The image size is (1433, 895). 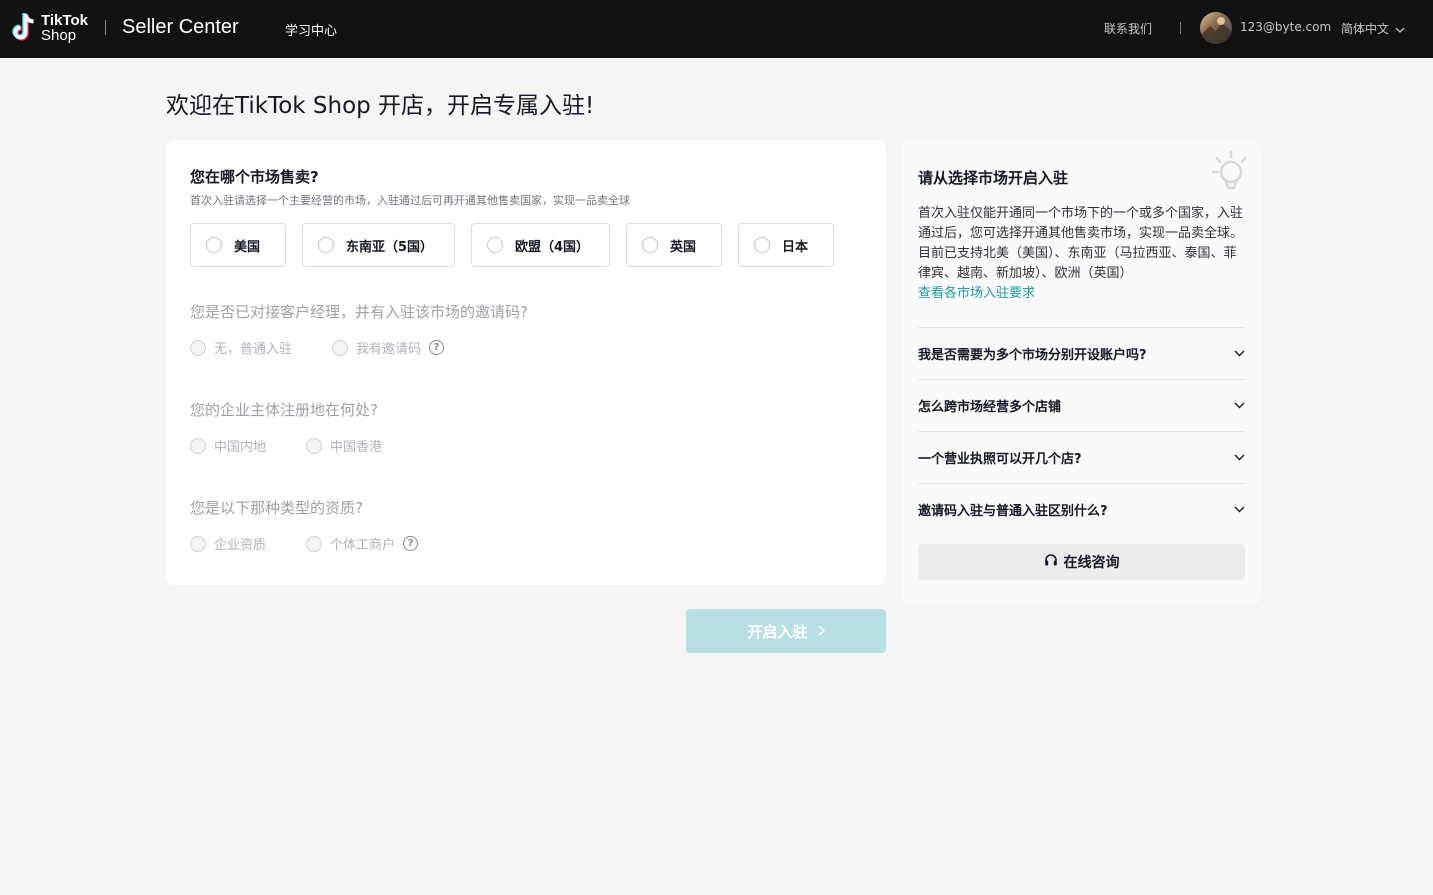 What do you see at coordinates (777, 632) in the screenshot?
I see `start-onboarding-label: 开启入驻` at bounding box center [777, 632].